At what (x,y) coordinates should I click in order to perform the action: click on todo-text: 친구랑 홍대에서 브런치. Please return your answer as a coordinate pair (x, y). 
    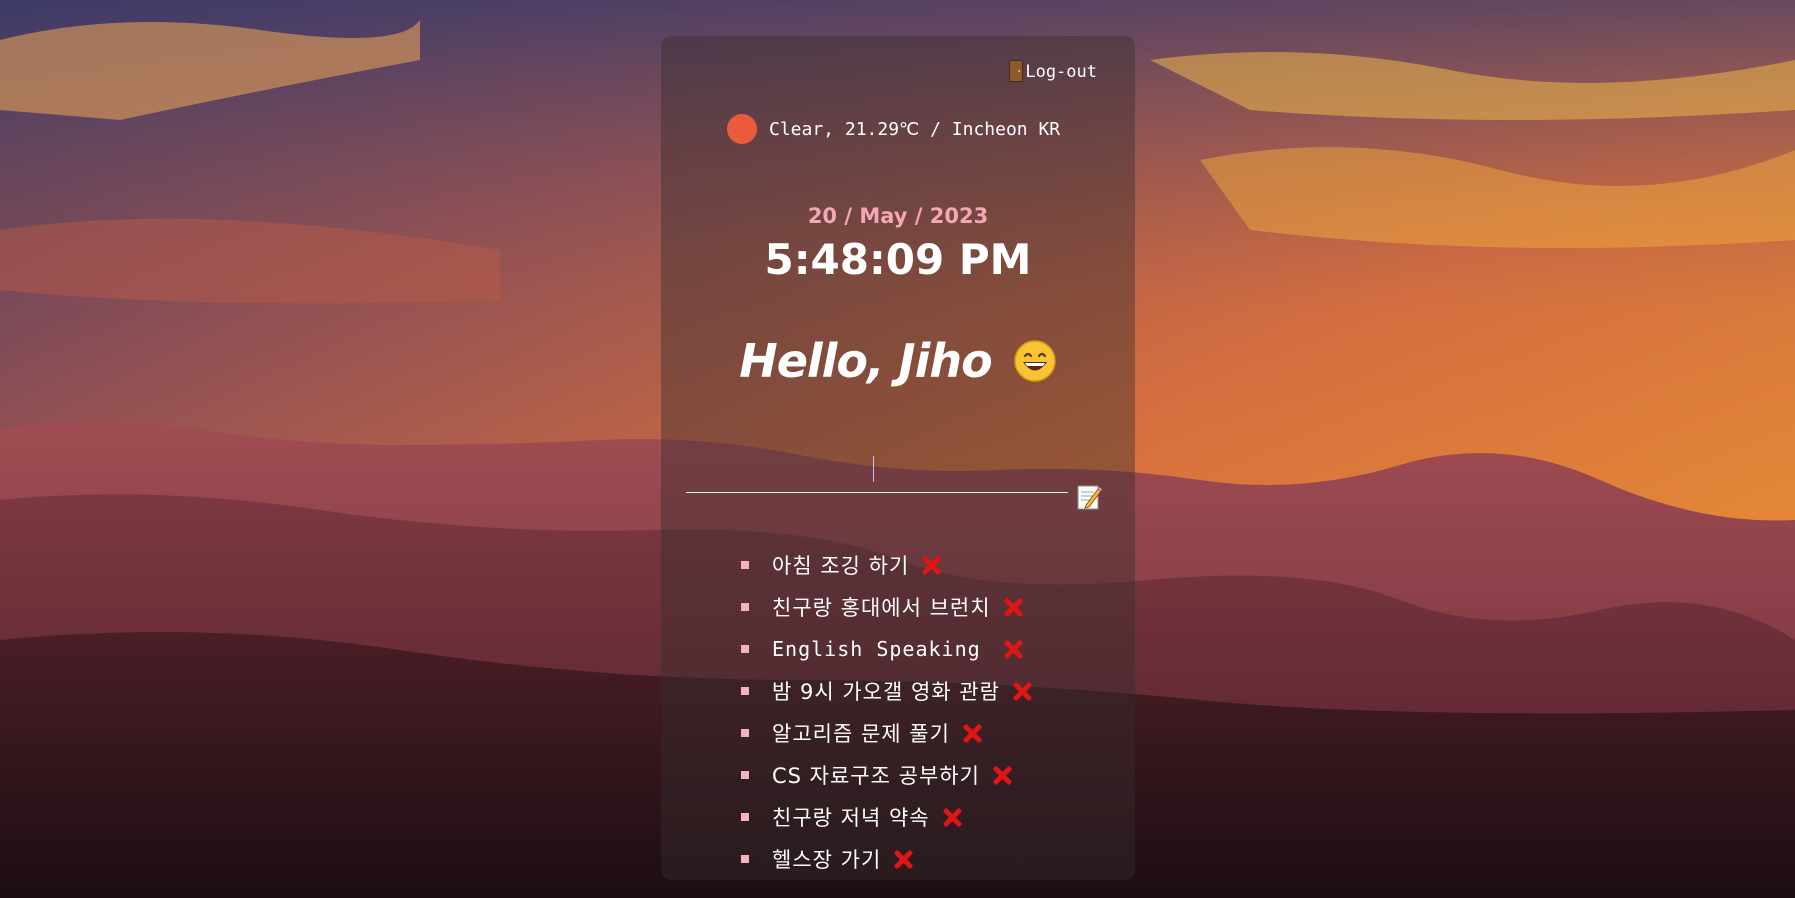
    Looking at the image, I should click on (881, 608).